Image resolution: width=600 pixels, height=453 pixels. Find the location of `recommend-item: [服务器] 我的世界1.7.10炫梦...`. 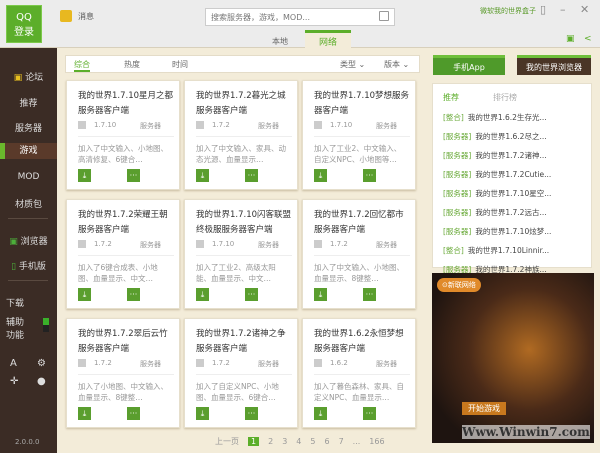

recommend-item: [服务器] 我的世界1.7.10炫梦... is located at coordinates (497, 231).